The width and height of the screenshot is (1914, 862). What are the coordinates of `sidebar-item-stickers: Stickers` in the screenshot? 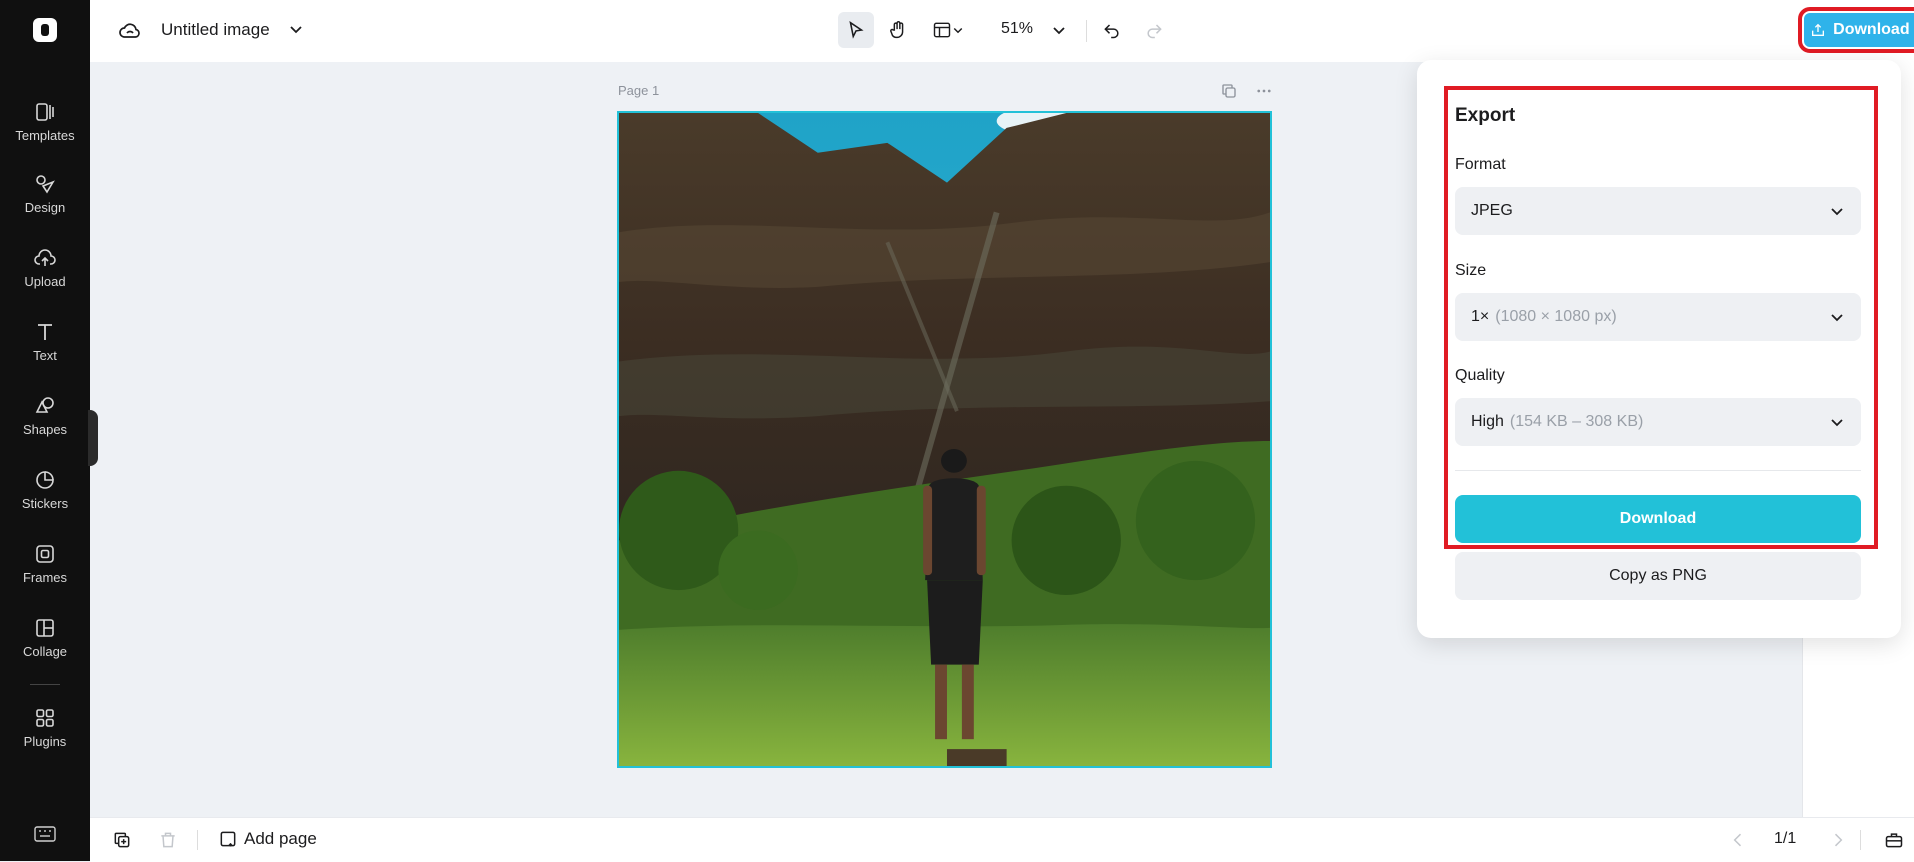 It's located at (45, 488).